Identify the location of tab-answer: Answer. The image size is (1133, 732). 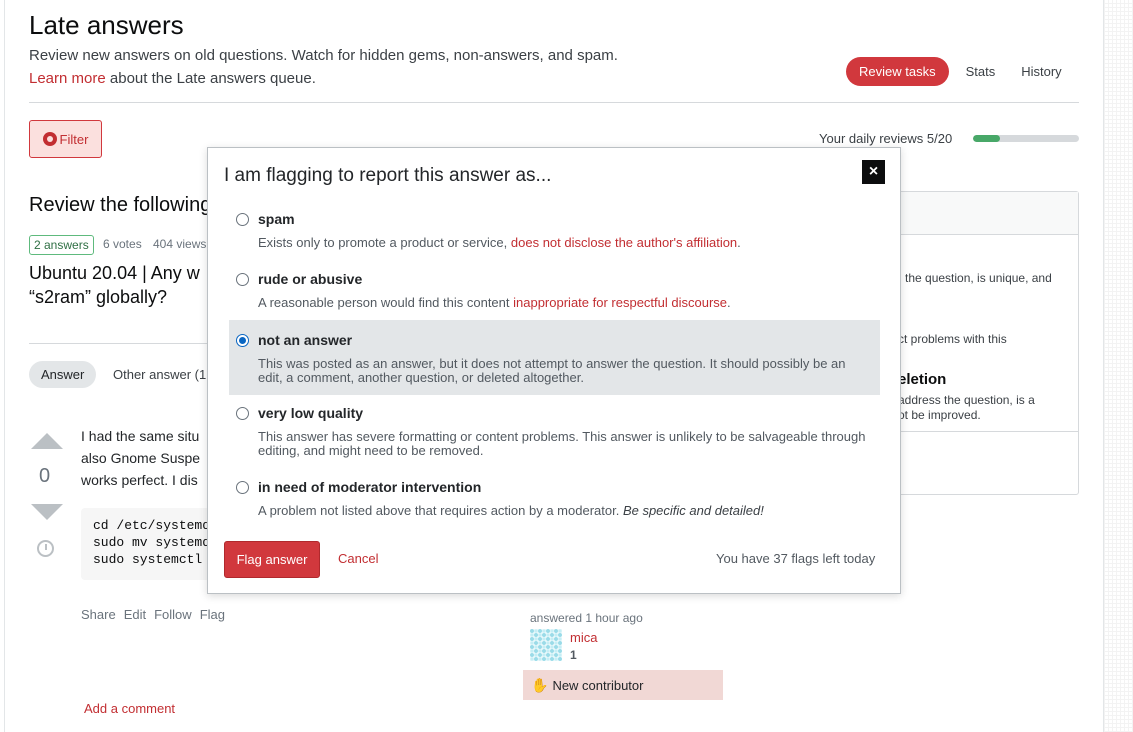
(63, 374).